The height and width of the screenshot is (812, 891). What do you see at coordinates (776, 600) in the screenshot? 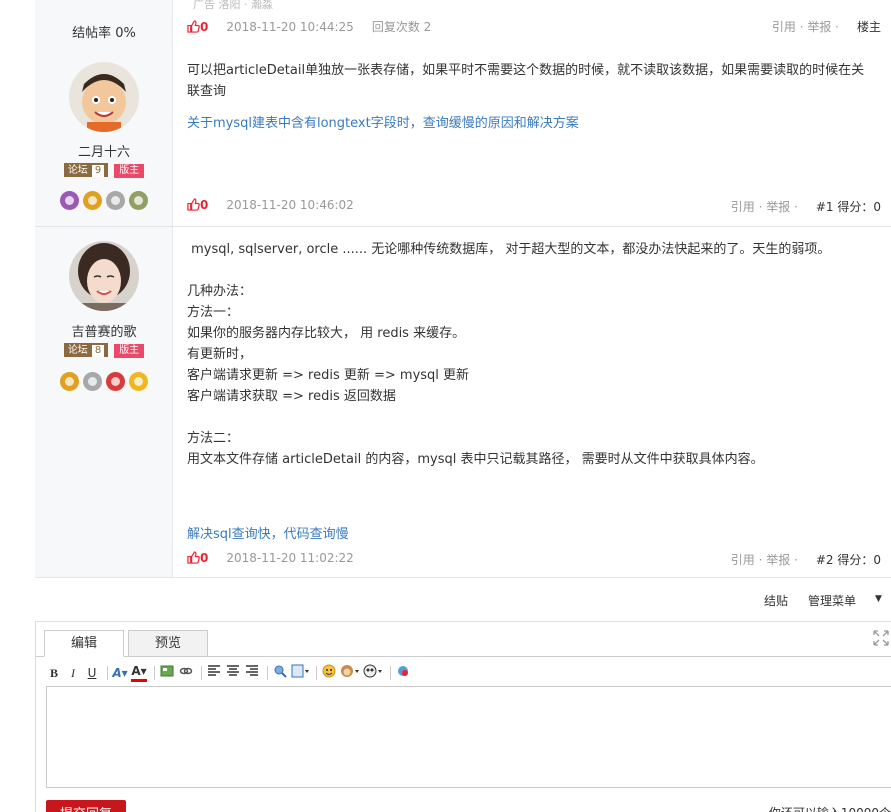
I see `close-post-button: 结贴` at bounding box center [776, 600].